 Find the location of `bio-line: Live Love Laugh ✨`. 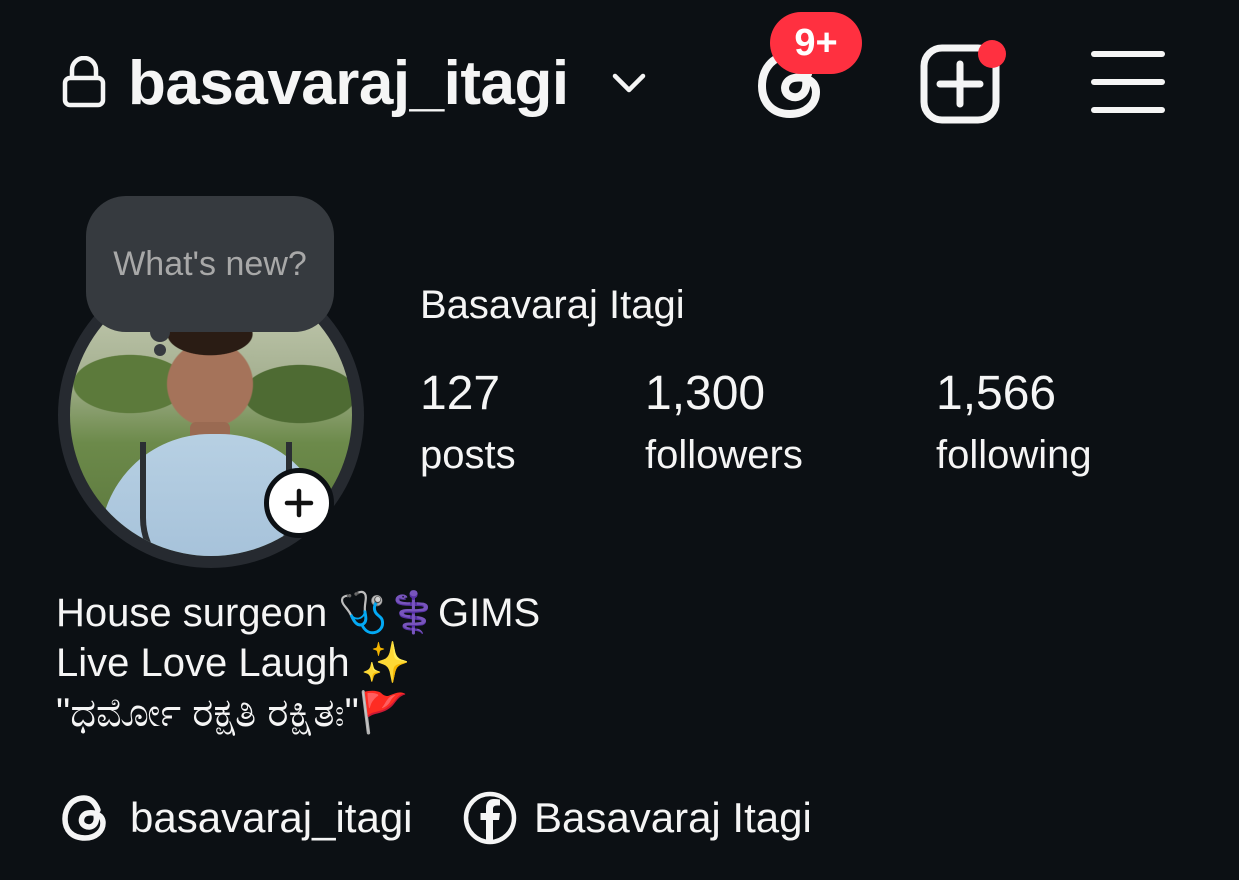

bio-line: Live Love Laugh ✨ is located at coordinates (233, 663).